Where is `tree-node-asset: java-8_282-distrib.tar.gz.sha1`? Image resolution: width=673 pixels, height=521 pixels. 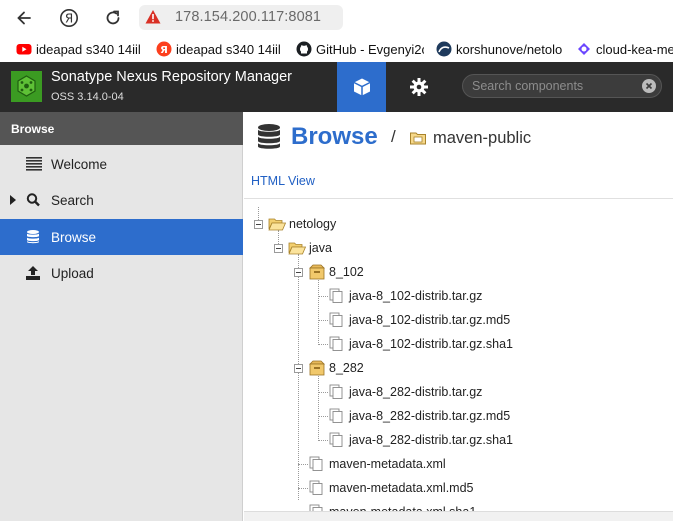
tree-node-asset: java-8_282-distrib.tar.gz.sha1 is located at coordinates (420, 440).